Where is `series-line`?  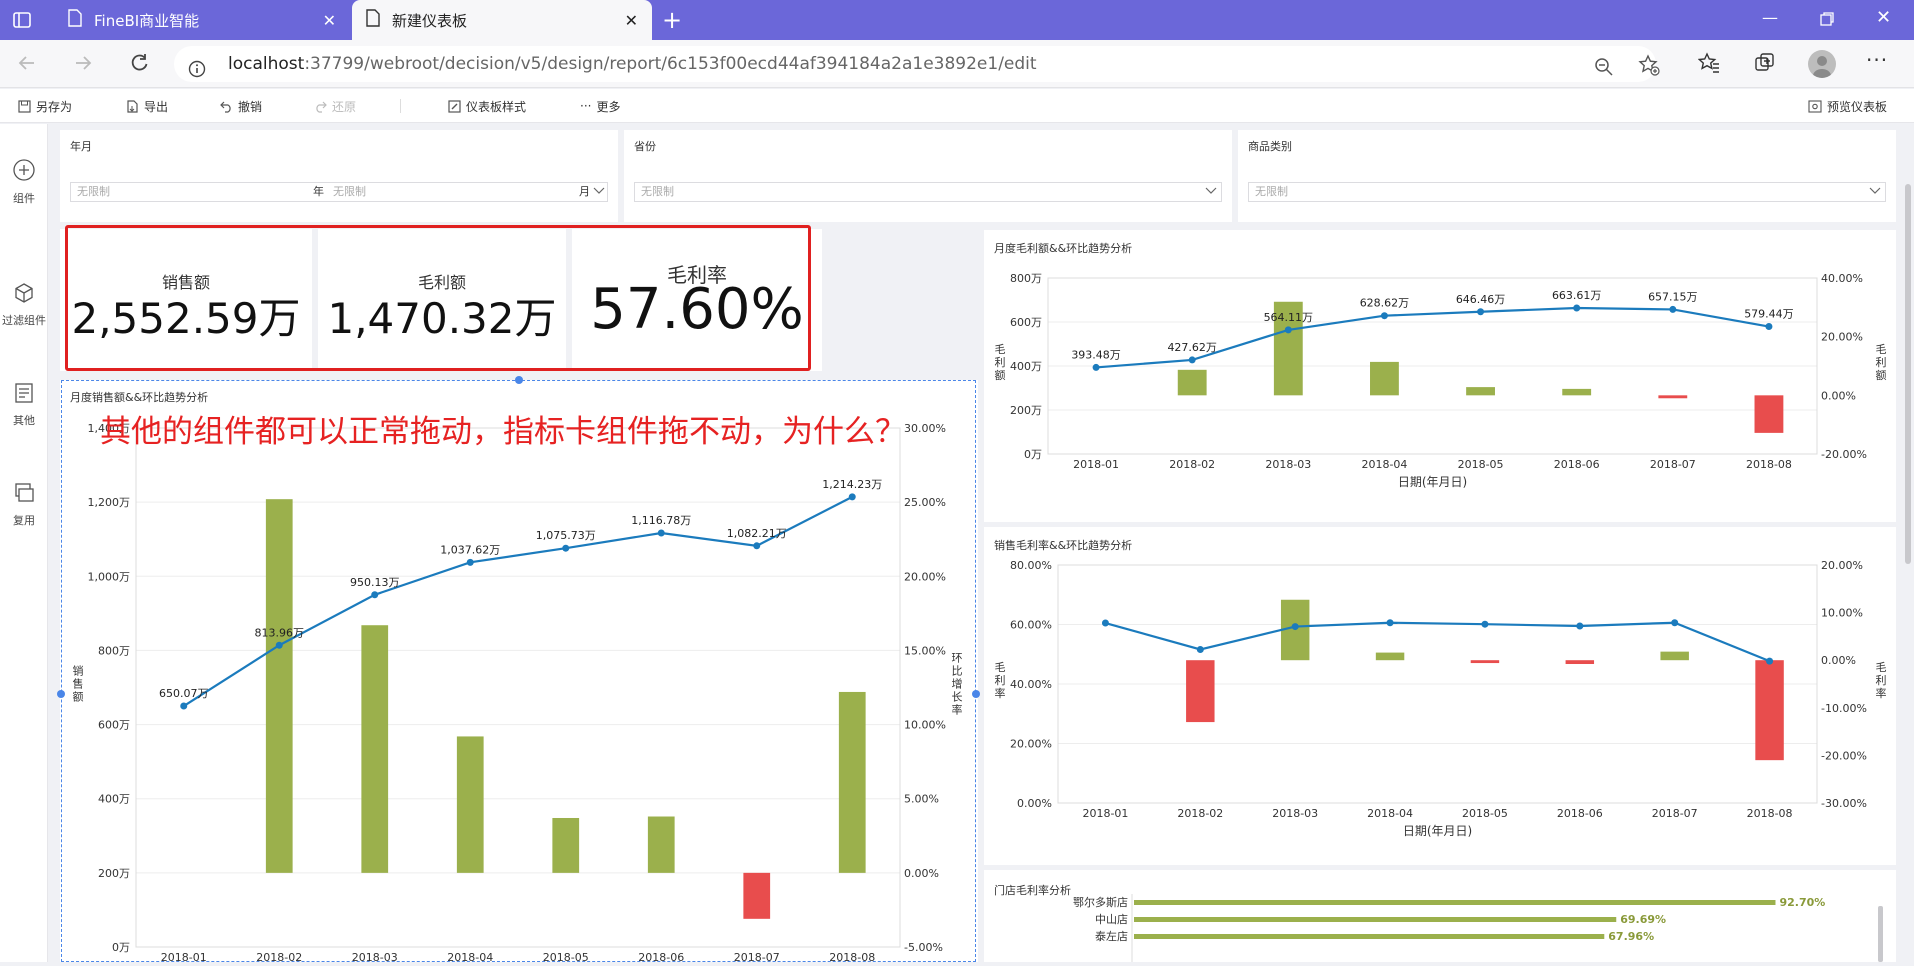
series-line is located at coordinates (1432, 337).